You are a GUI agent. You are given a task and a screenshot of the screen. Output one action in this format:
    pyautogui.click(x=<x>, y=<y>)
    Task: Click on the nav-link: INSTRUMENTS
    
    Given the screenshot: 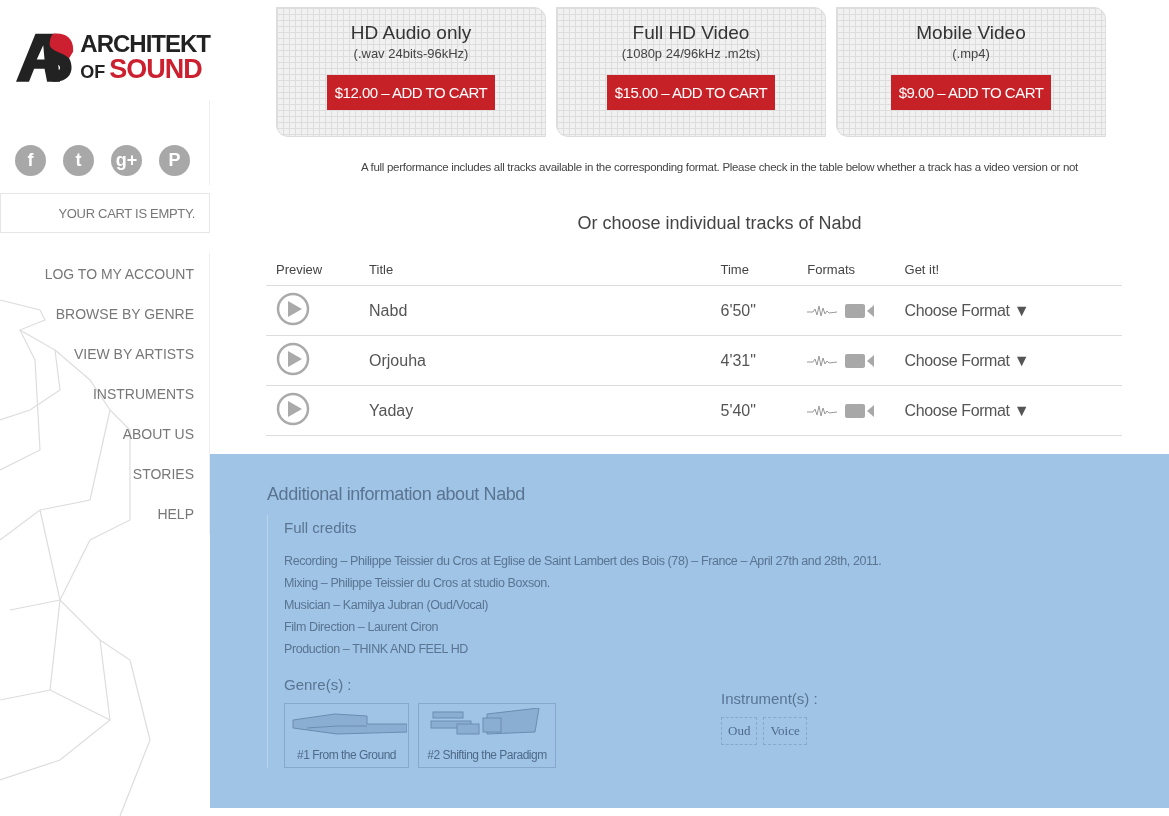 What is the action you would take?
    pyautogui.click(x=143, y=394)
    